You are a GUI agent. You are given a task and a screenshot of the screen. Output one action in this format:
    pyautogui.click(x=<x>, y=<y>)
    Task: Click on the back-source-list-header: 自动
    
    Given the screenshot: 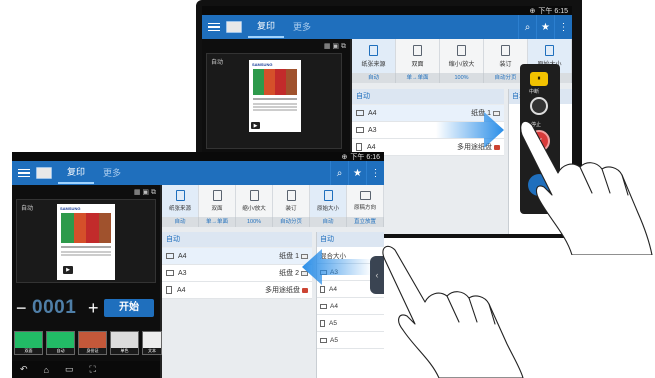 What is the action you would take?
    pyautogui.click(x=428, y=96)
    